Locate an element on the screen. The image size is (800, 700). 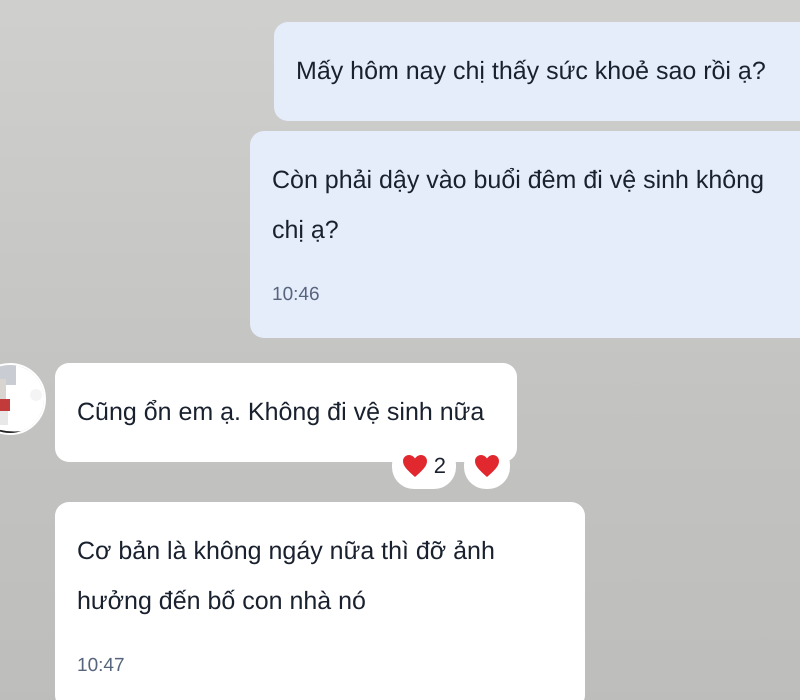
message-time: 10:47 is located at coordinates (101, 666).